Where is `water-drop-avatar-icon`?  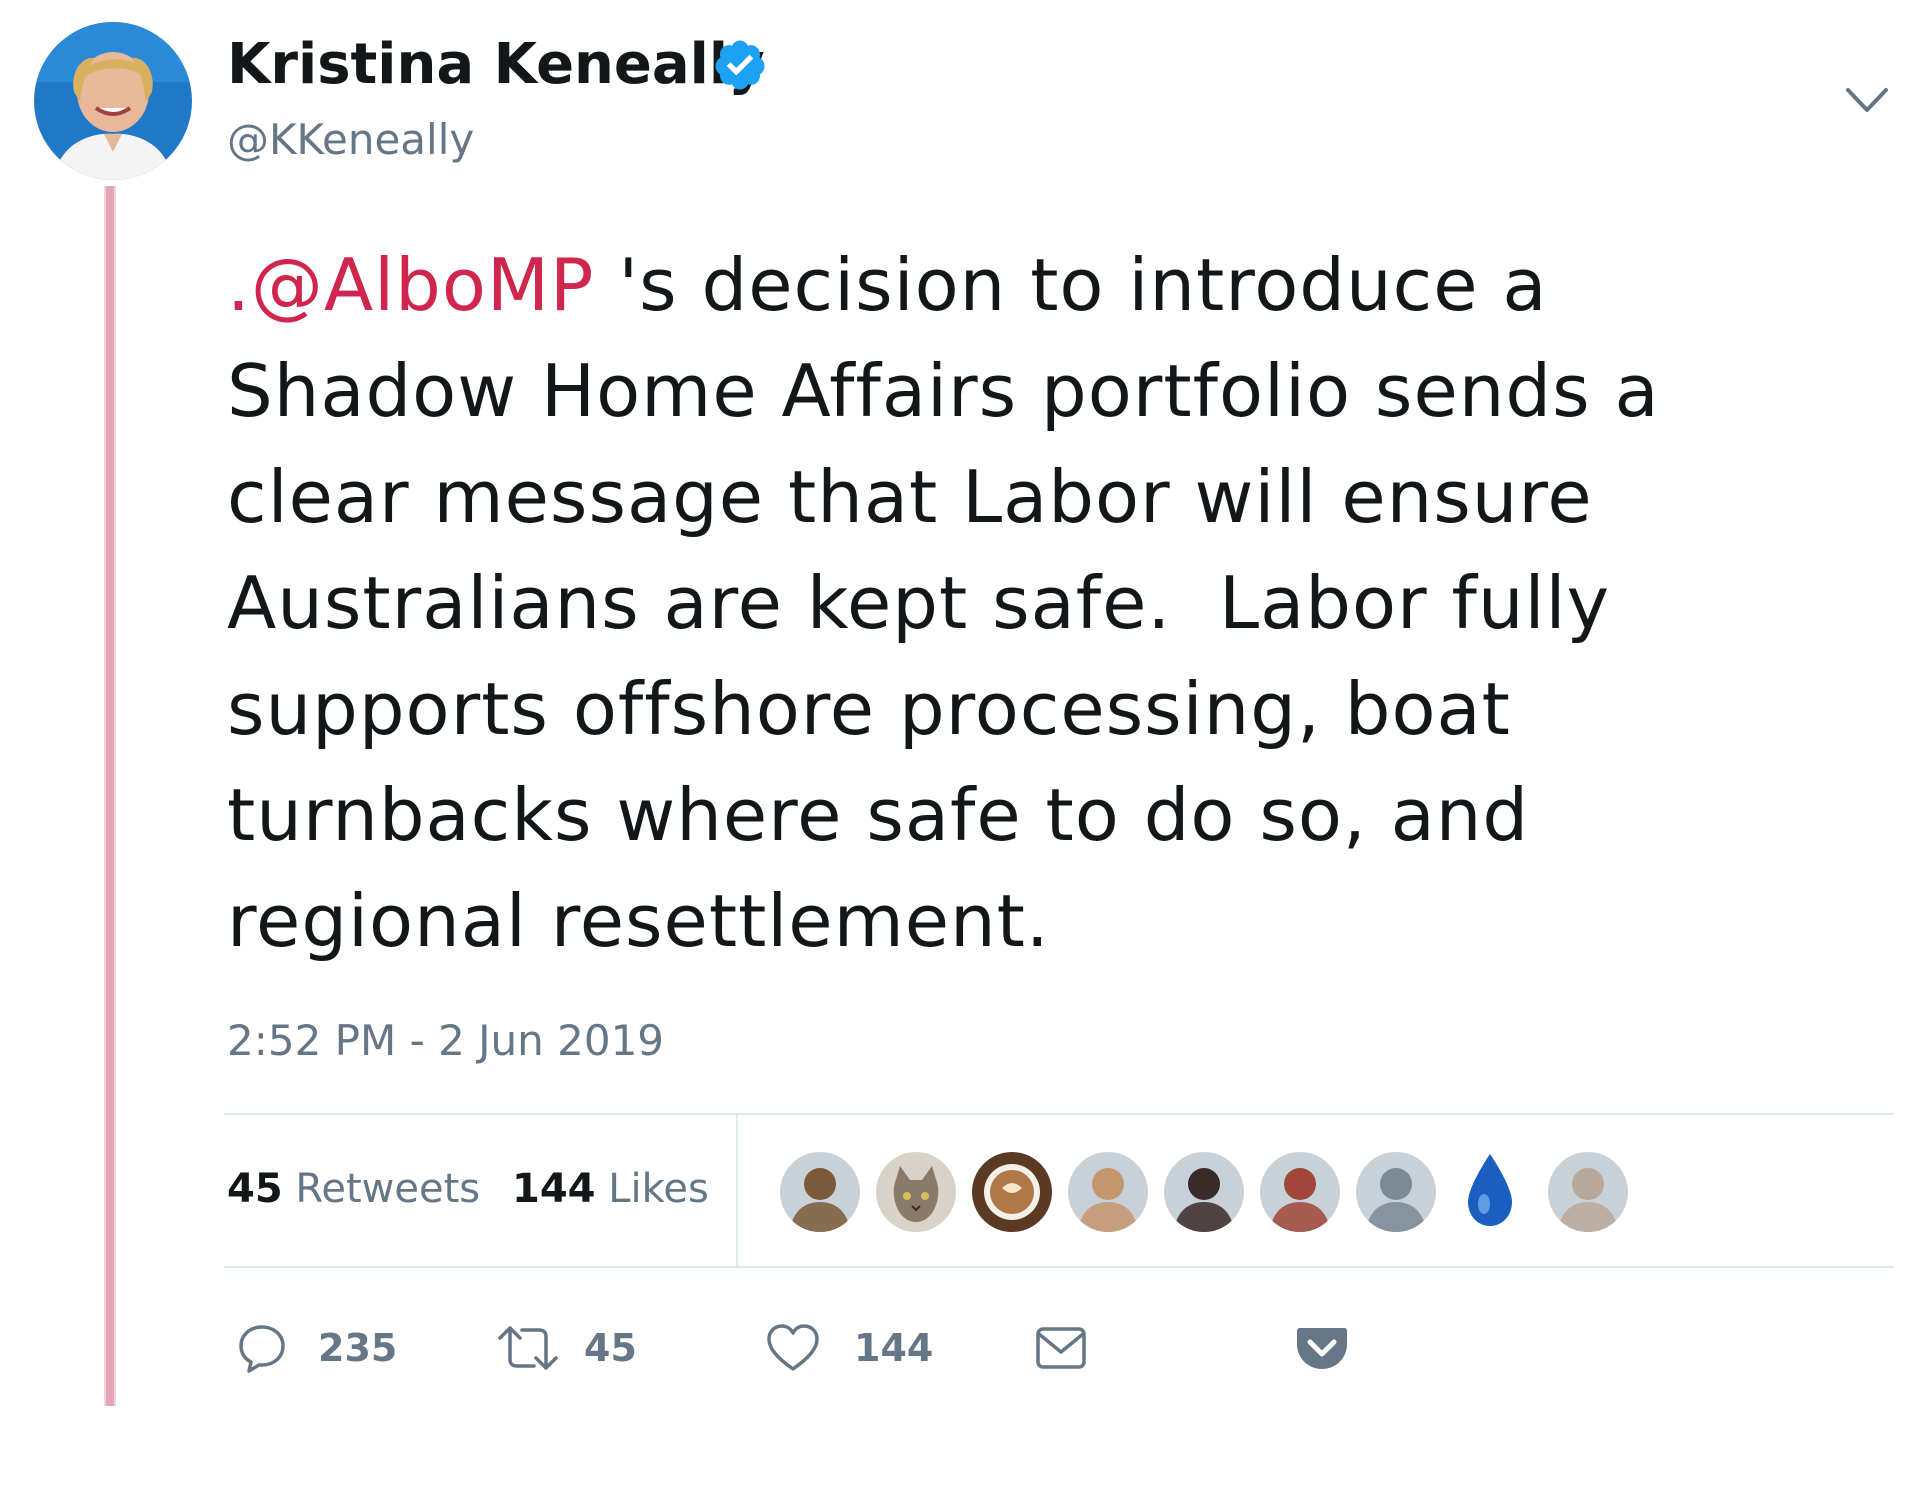
water-drop-avatar-icon is located at coordinates (1490, 1190).